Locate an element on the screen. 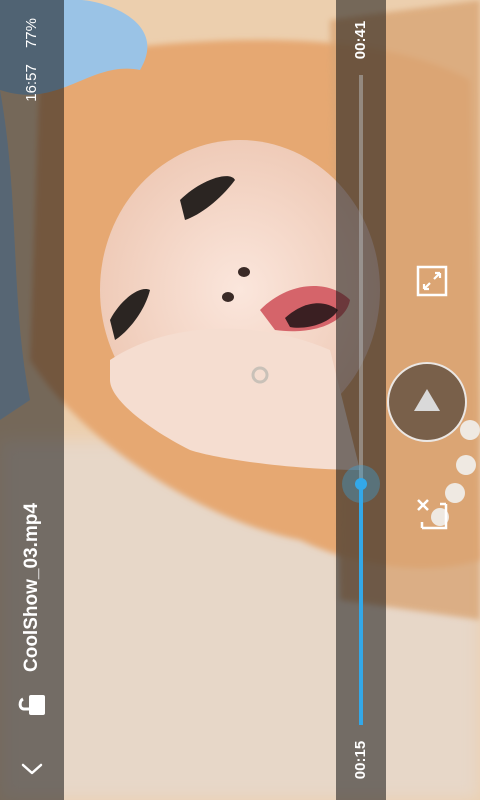  seek-thumb is located at coordinates (361, 484).